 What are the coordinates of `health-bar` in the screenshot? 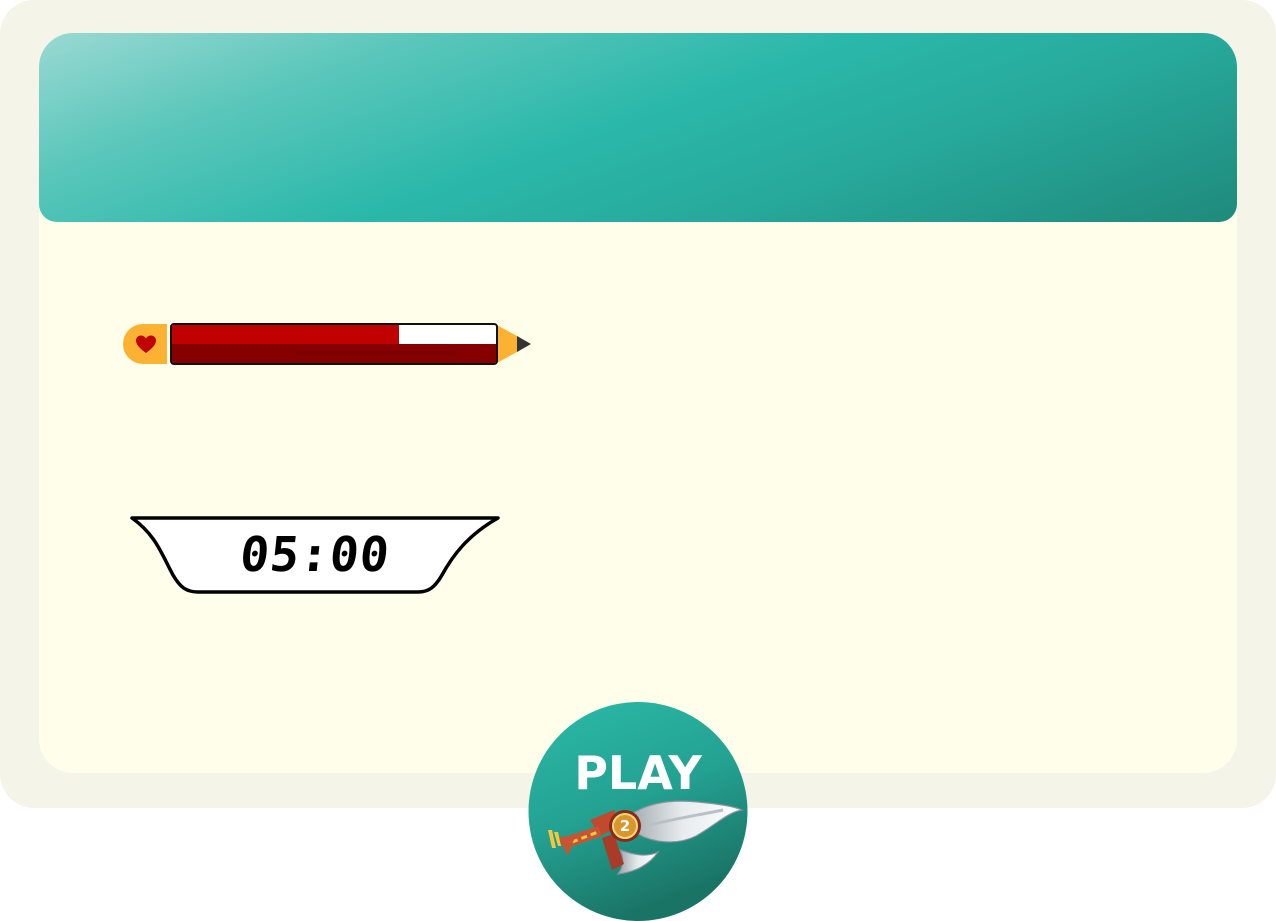 It's located at (327, 344).